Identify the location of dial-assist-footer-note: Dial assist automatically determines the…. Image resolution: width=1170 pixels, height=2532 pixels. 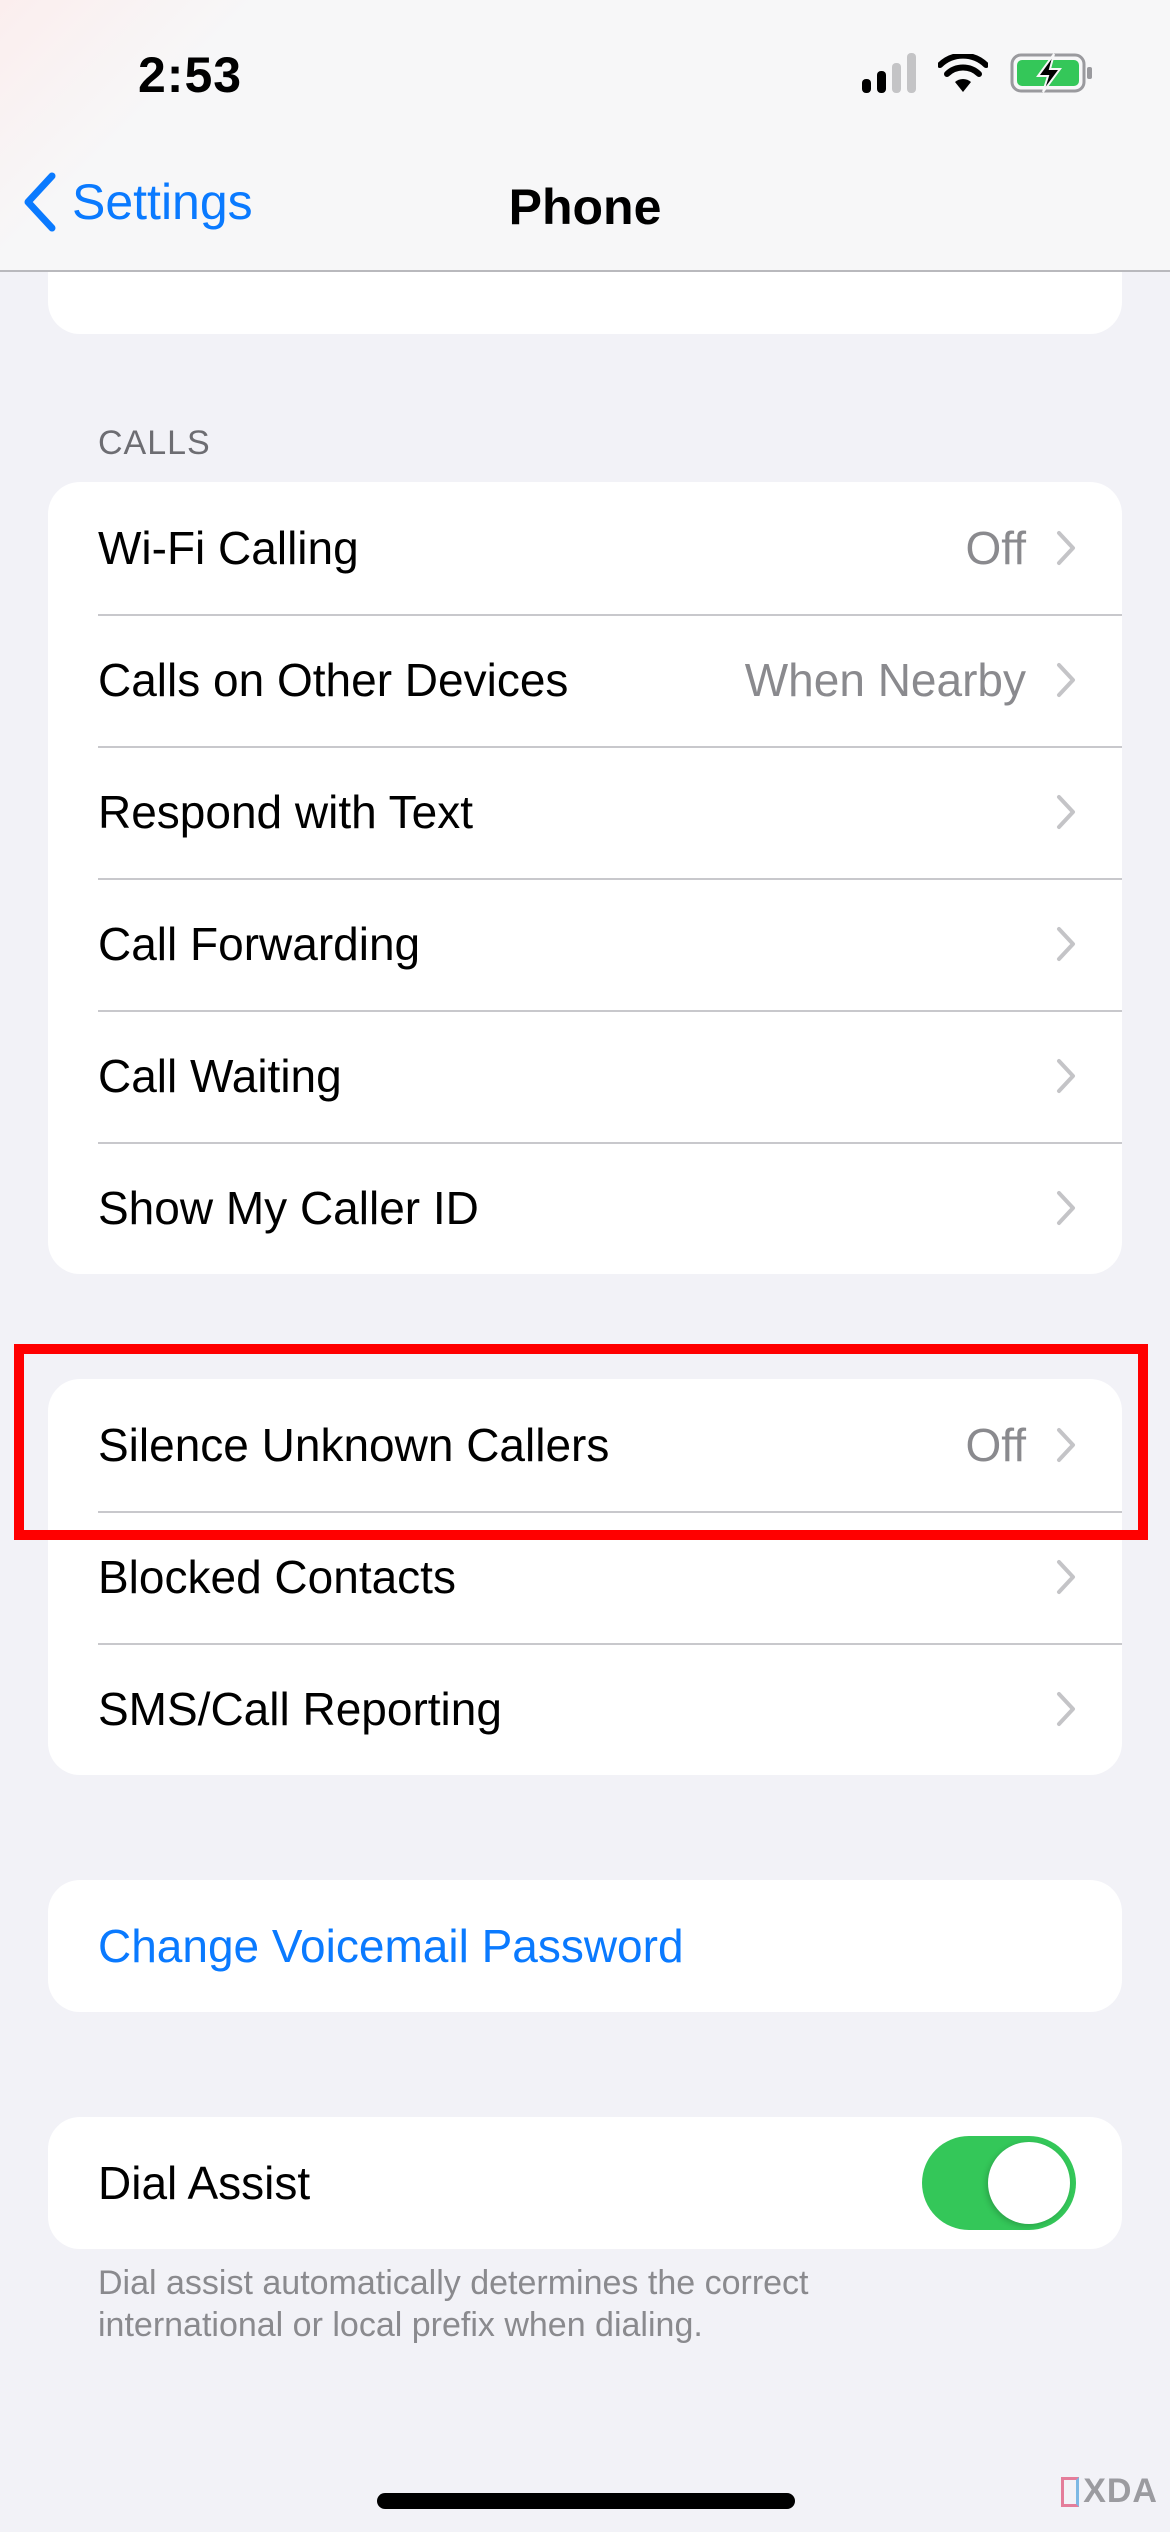
(453, 2304).